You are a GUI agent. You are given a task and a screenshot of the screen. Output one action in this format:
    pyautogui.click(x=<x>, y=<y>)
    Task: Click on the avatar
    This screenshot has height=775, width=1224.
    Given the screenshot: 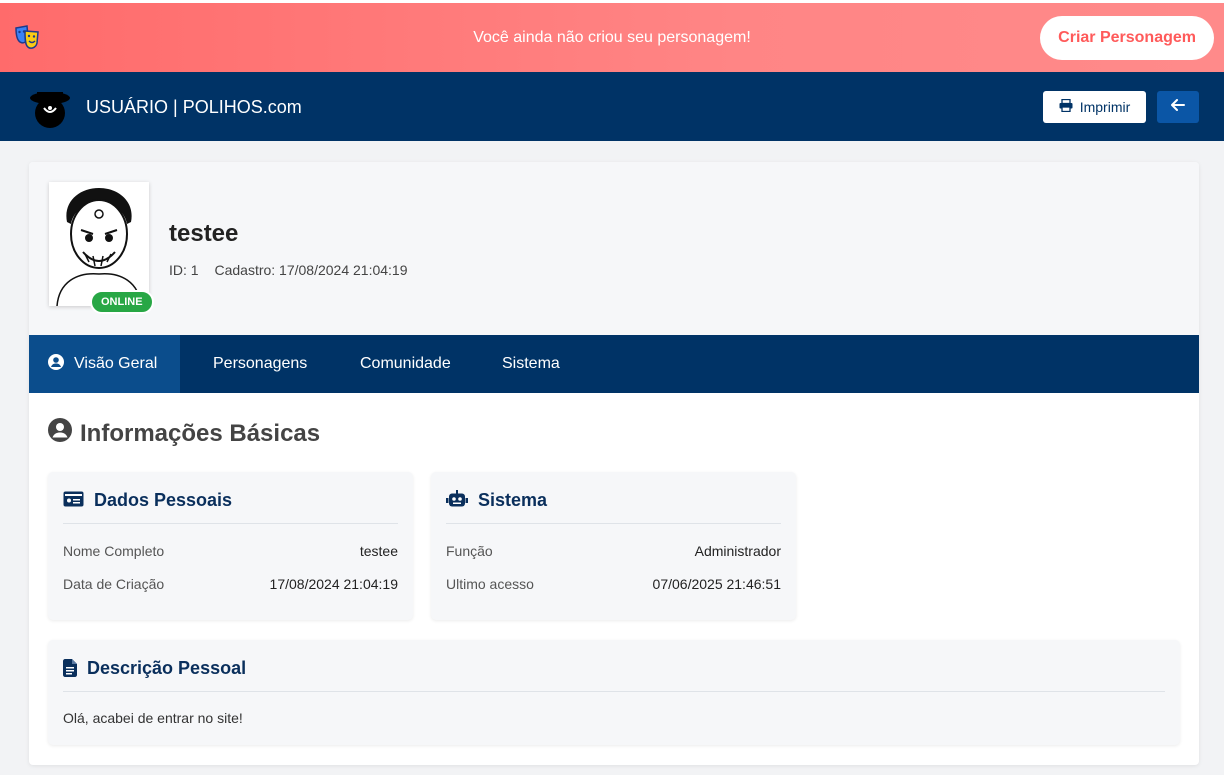 What is the action you would take?
    pyautogui.click(x=99, y=244)
    